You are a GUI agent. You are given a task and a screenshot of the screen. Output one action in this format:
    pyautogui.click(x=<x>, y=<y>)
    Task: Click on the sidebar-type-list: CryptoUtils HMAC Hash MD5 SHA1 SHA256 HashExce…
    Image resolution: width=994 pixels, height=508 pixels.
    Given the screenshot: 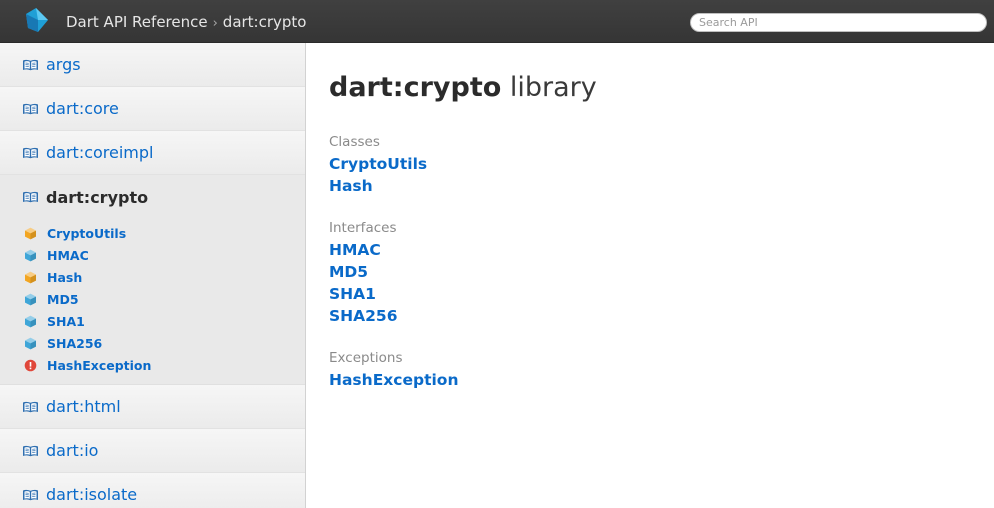 What is the action you would take?
    pyautogui.click(x=152, y=302)
    